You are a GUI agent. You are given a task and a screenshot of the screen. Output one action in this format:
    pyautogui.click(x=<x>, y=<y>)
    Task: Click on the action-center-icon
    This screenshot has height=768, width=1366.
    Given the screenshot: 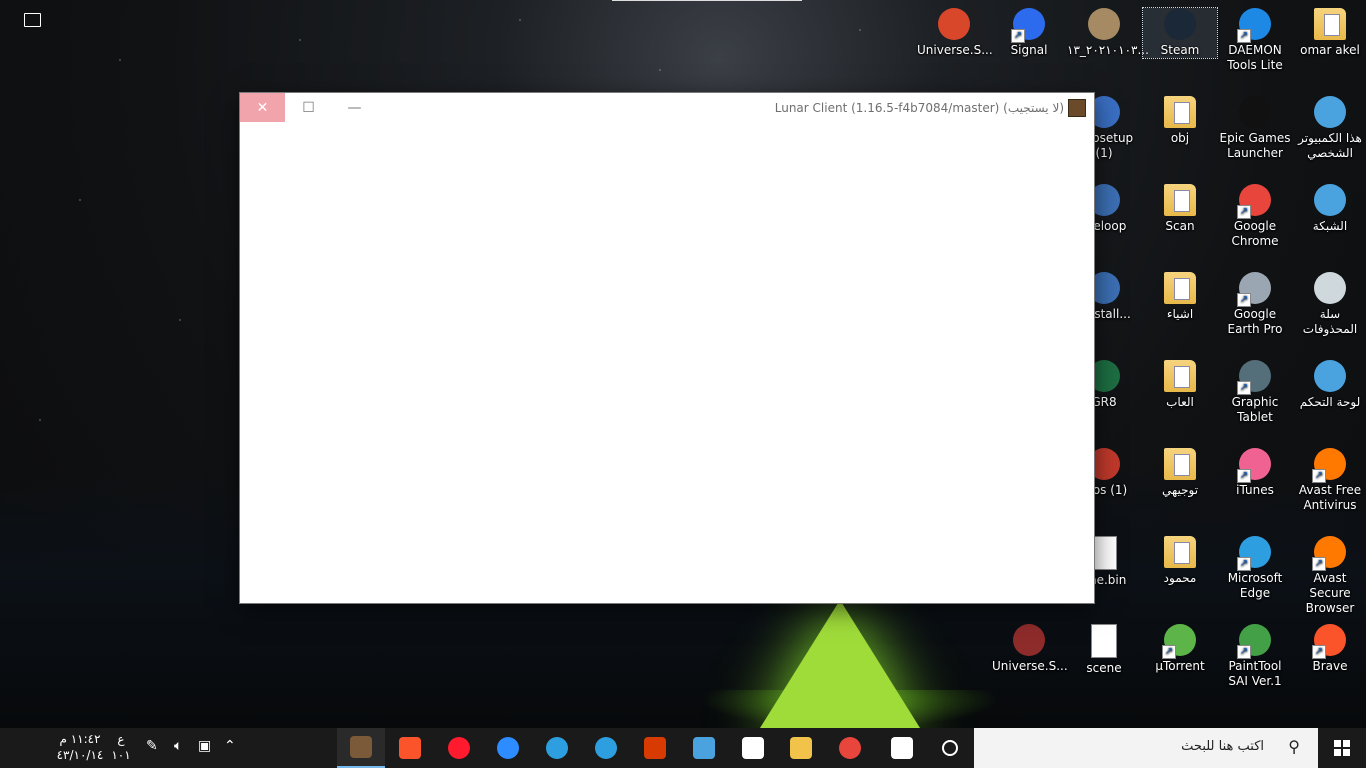 What is the action you would take?
    pyautogui.click(x=32, y=20)
    